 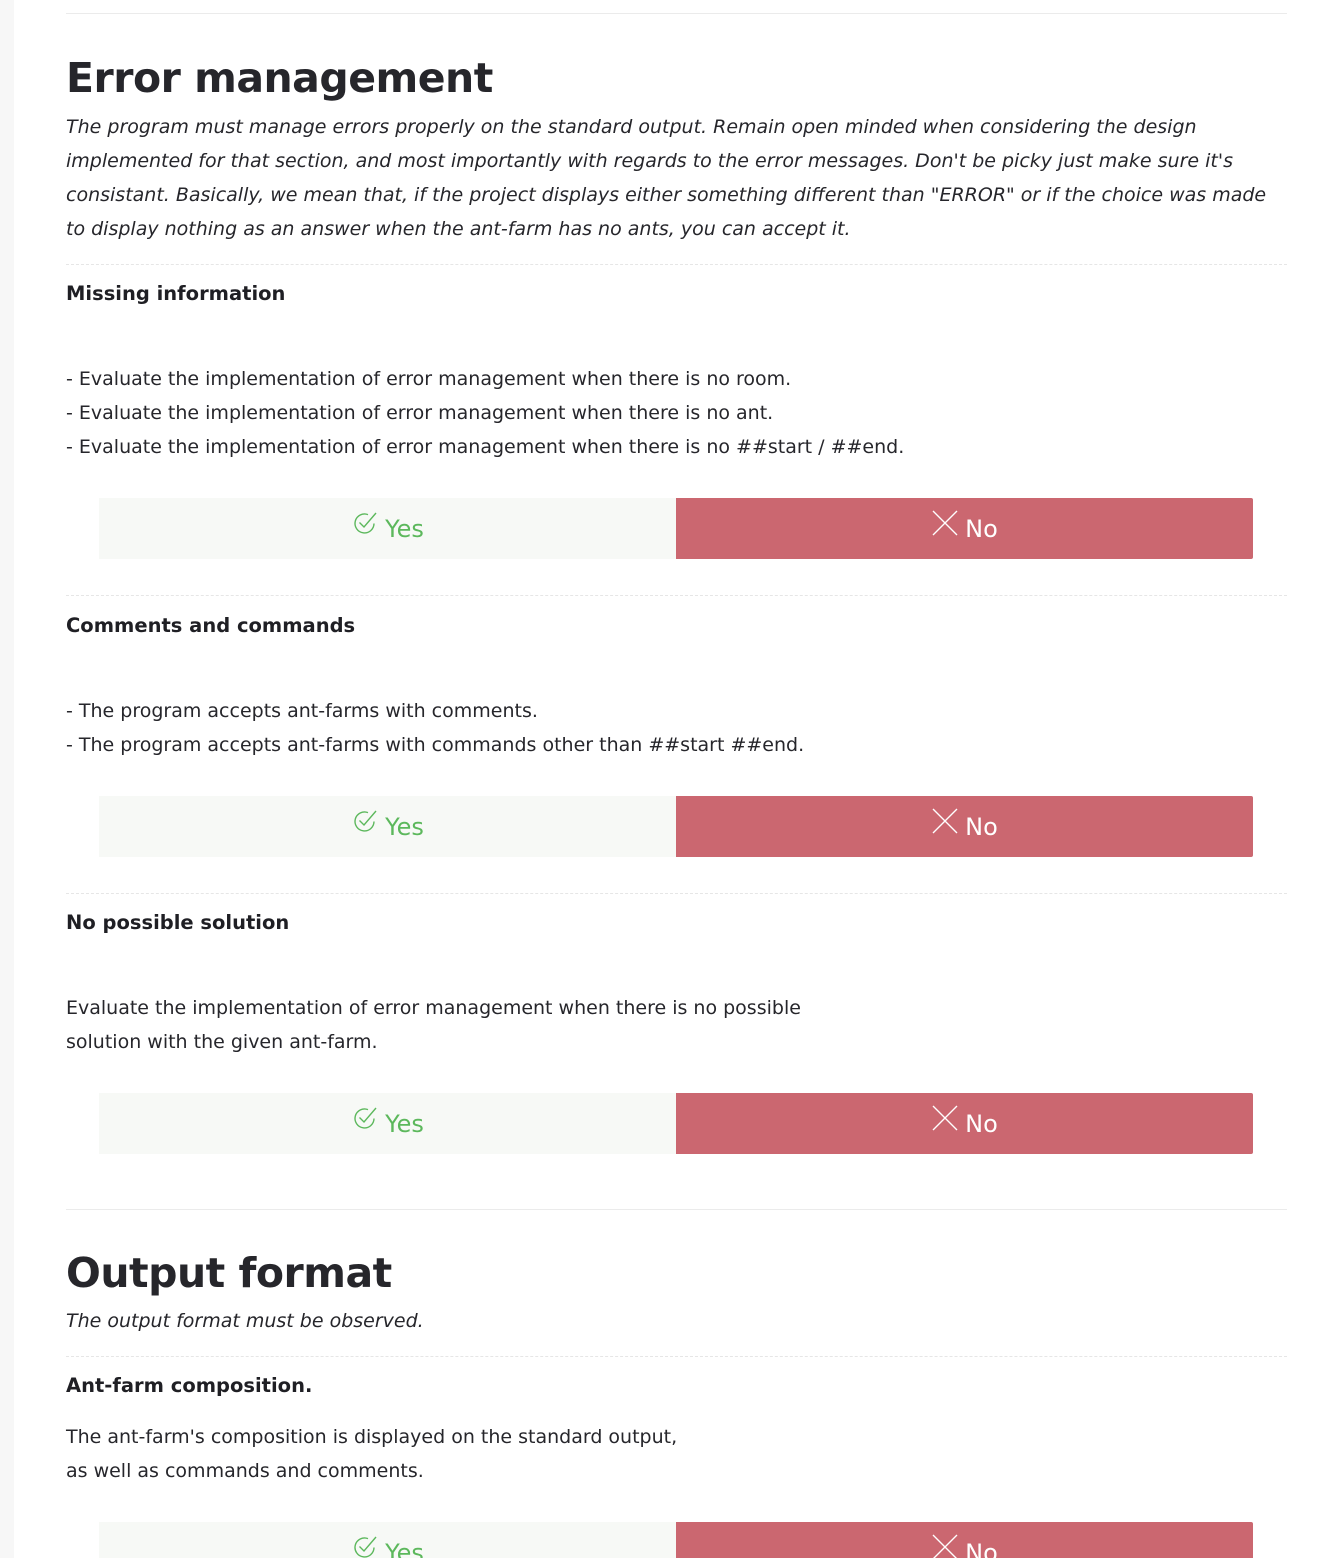 I want to click on answer-buttons-comments-and-commands: Yes No, so click(x=676, y=826).